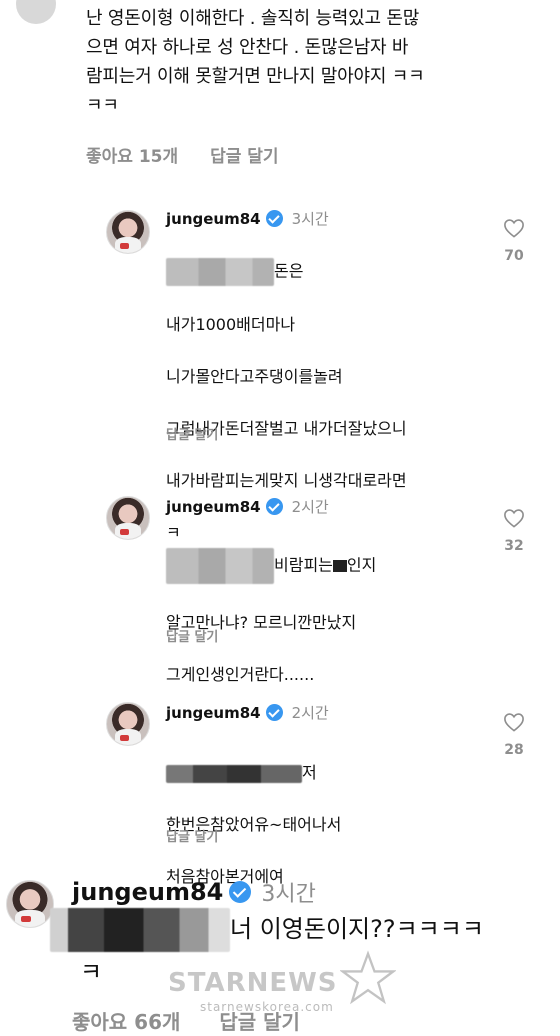  Describe the element at coordinates (514, 750) in the screenshot. I see `like-count: 28` at that location.